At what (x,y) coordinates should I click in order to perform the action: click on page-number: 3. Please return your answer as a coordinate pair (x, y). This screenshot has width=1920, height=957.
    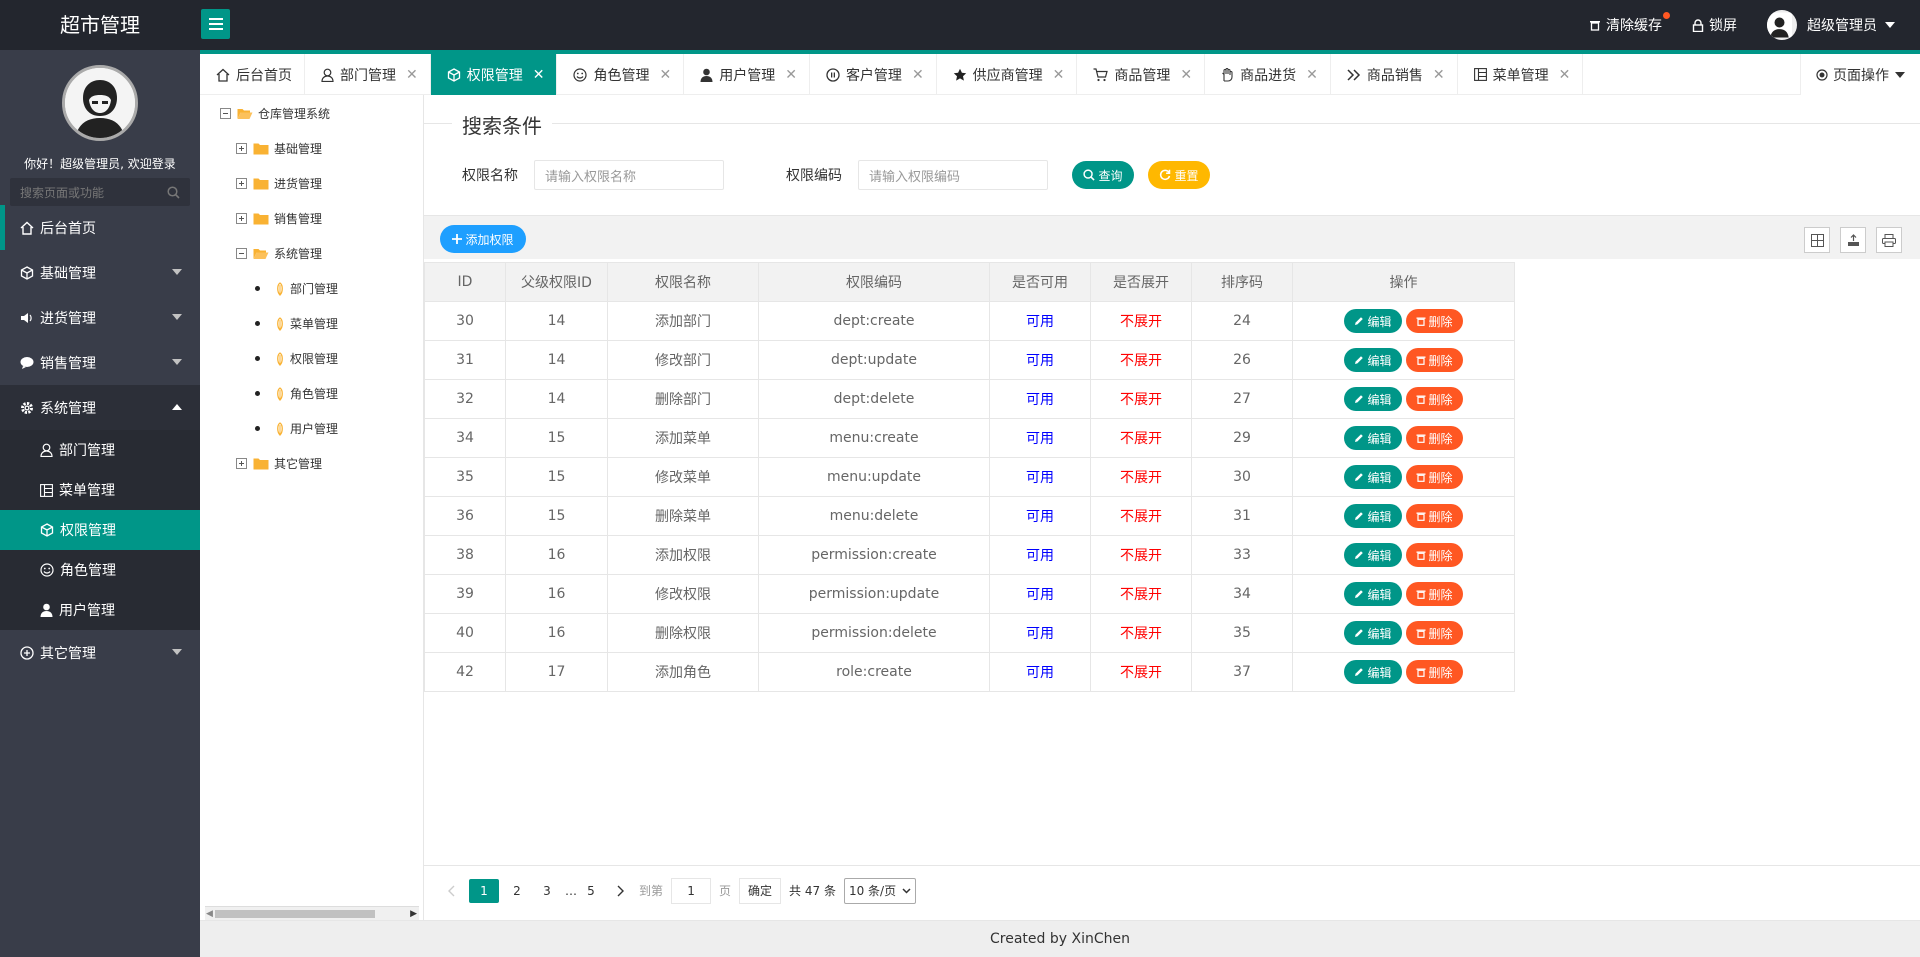
    Looking at the image, I should click on (547, 891).